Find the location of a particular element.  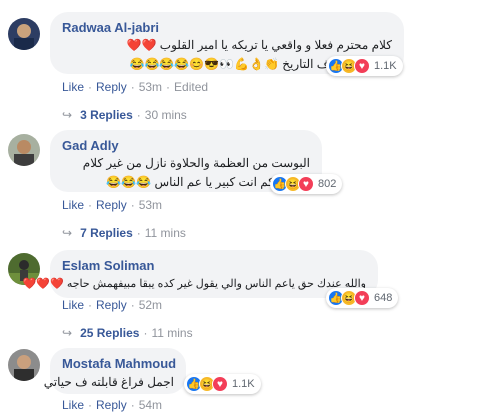

view-replies: ↪ 7 Replies · 11 mins is located at coordinates (124, 233).